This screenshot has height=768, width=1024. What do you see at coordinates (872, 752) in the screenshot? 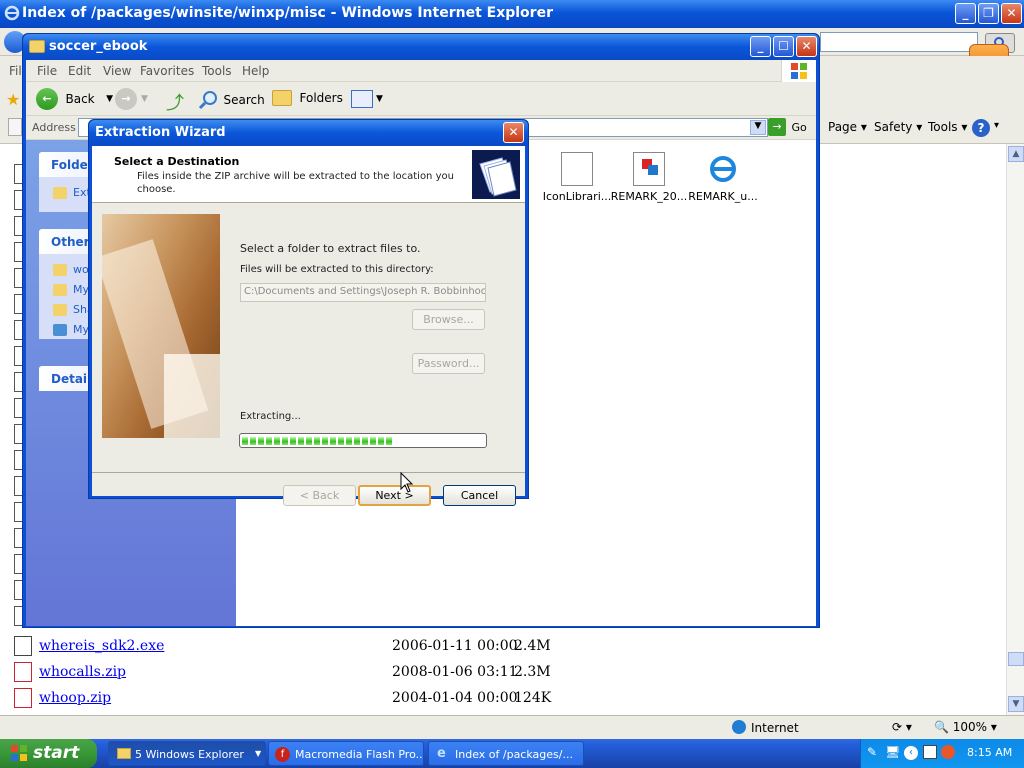
I see `tray-pen-icon: ✎` at bounding box center [872, 752].